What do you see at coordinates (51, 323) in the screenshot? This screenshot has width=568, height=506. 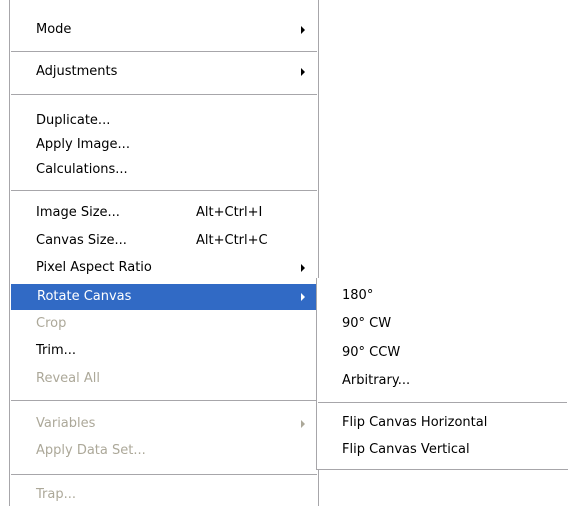 I see `menu-item-label: Crop` at bounding box center [51, 323].